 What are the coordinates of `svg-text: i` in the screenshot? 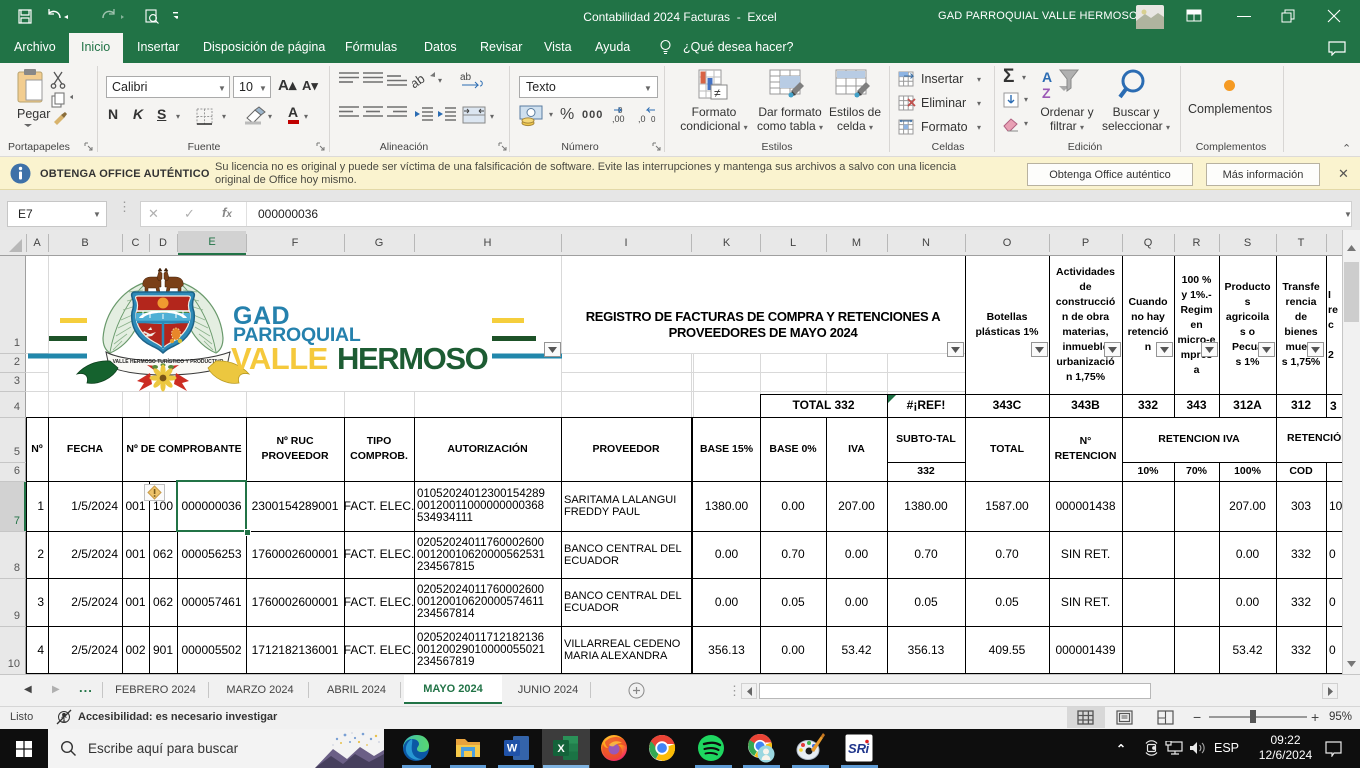 It's located at (868, 748).